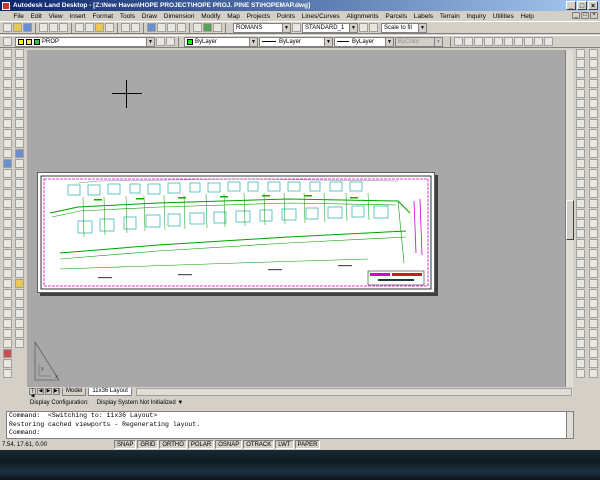 Image resolution: width=600 pixels, height=480 pixels. What do you see at coordinates (27, 27) in the screenshot?
I see `save-icon` at bounding box center [27, 27].